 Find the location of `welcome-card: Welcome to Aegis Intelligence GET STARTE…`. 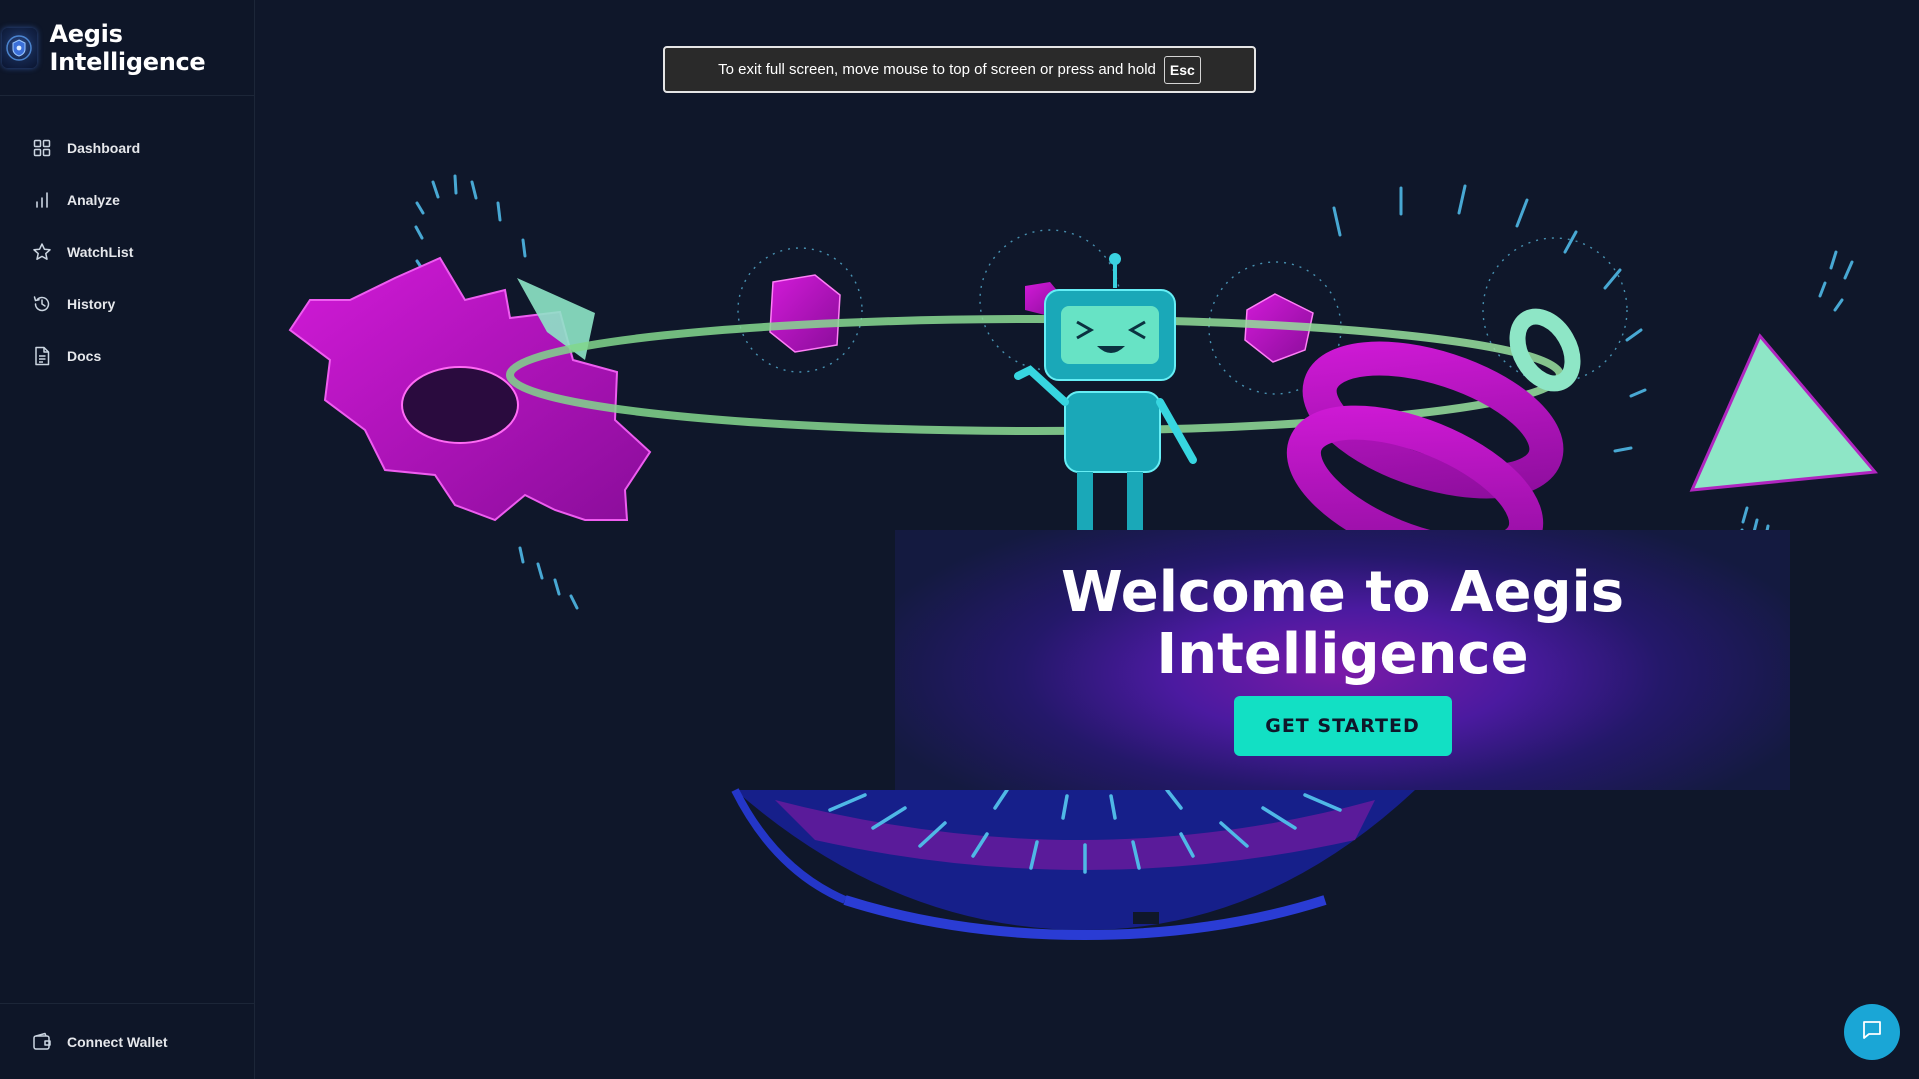

welcome-card: Welcome to Aegis Intelligence GET STARTE… is located at coordinates (1342, 660).